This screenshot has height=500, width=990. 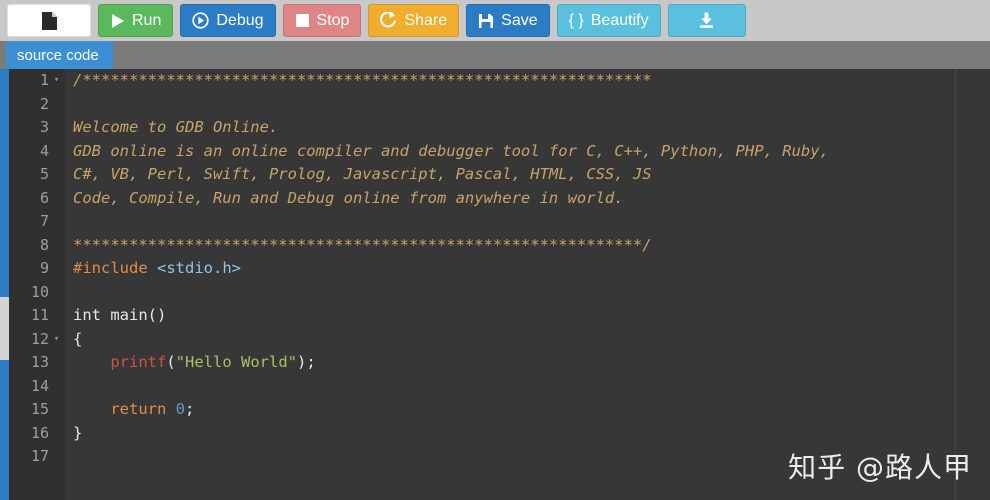 I want to click on watermark-text: 知乎 @路人甲, so click(x=880, y=467).